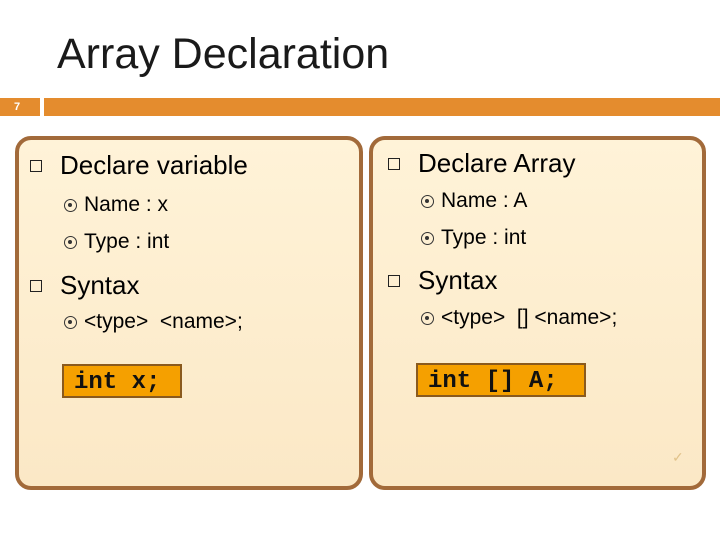 The height and width of the screenshot is (540, 720). What do you see at coordinates (484, 237) in the screenshot?
I see `right-type-text: Type : int` at bounding box center [484, 237].